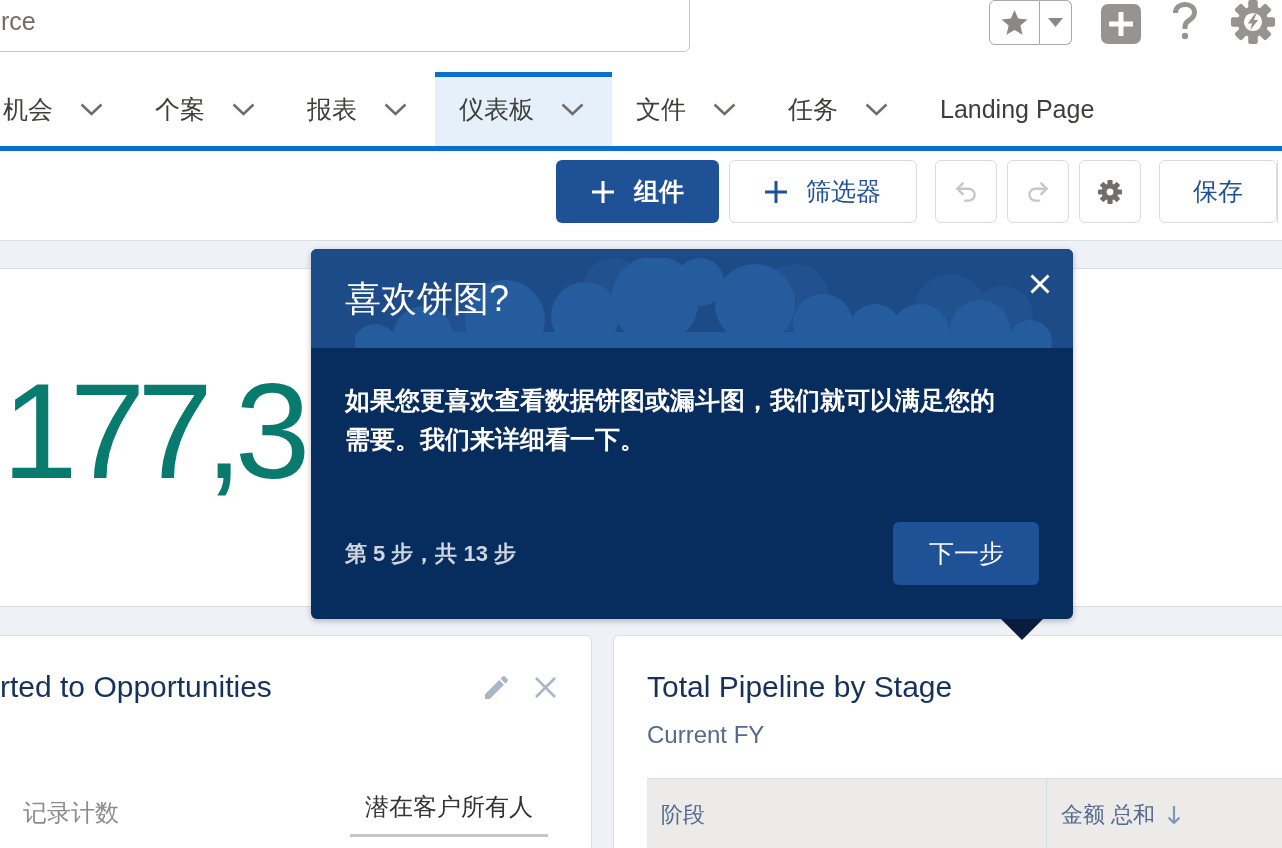  What do you see at coordinates (670, 420) in the screenshot?
I see `popover-message: 如果您更喜欢查看数据饼图或漏斗图，我们就可以满足您的需要。我们来详细看一下。` at bounding box center [670, 420].